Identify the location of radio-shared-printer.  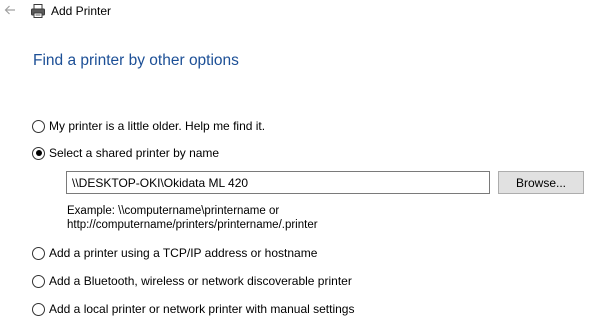
(38, 153).